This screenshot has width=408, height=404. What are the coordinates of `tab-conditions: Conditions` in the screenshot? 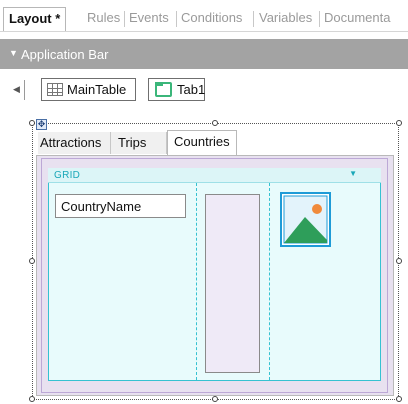 It's located at (211, 17).